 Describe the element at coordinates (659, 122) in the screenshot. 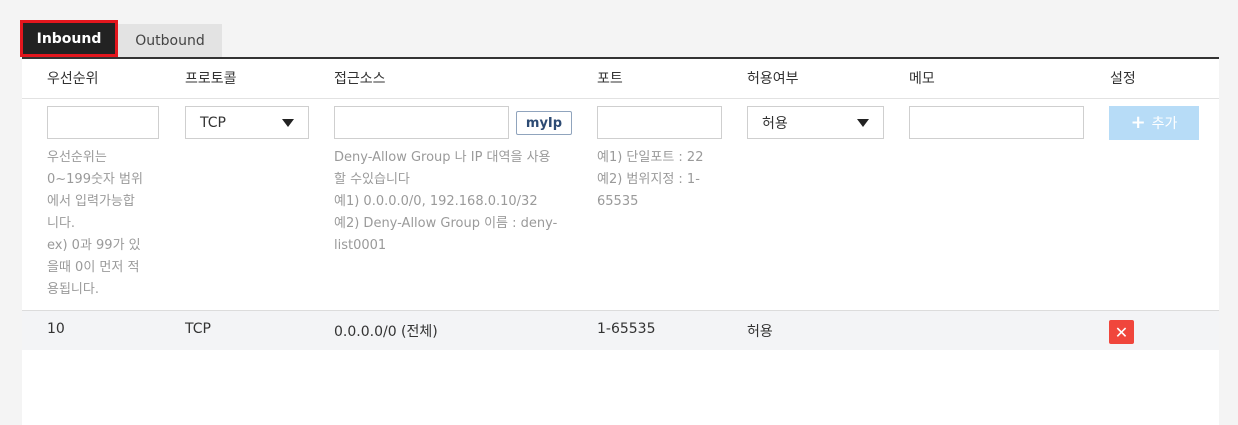

I see `port-input` at that location.